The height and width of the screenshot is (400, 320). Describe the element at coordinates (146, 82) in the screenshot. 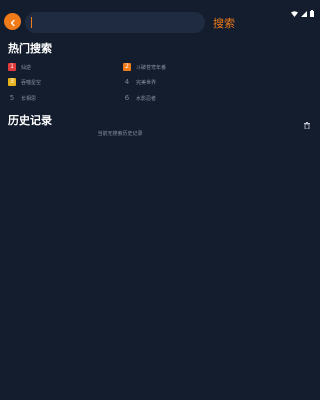

I see `hot-item-label: 完美世界` at that location.